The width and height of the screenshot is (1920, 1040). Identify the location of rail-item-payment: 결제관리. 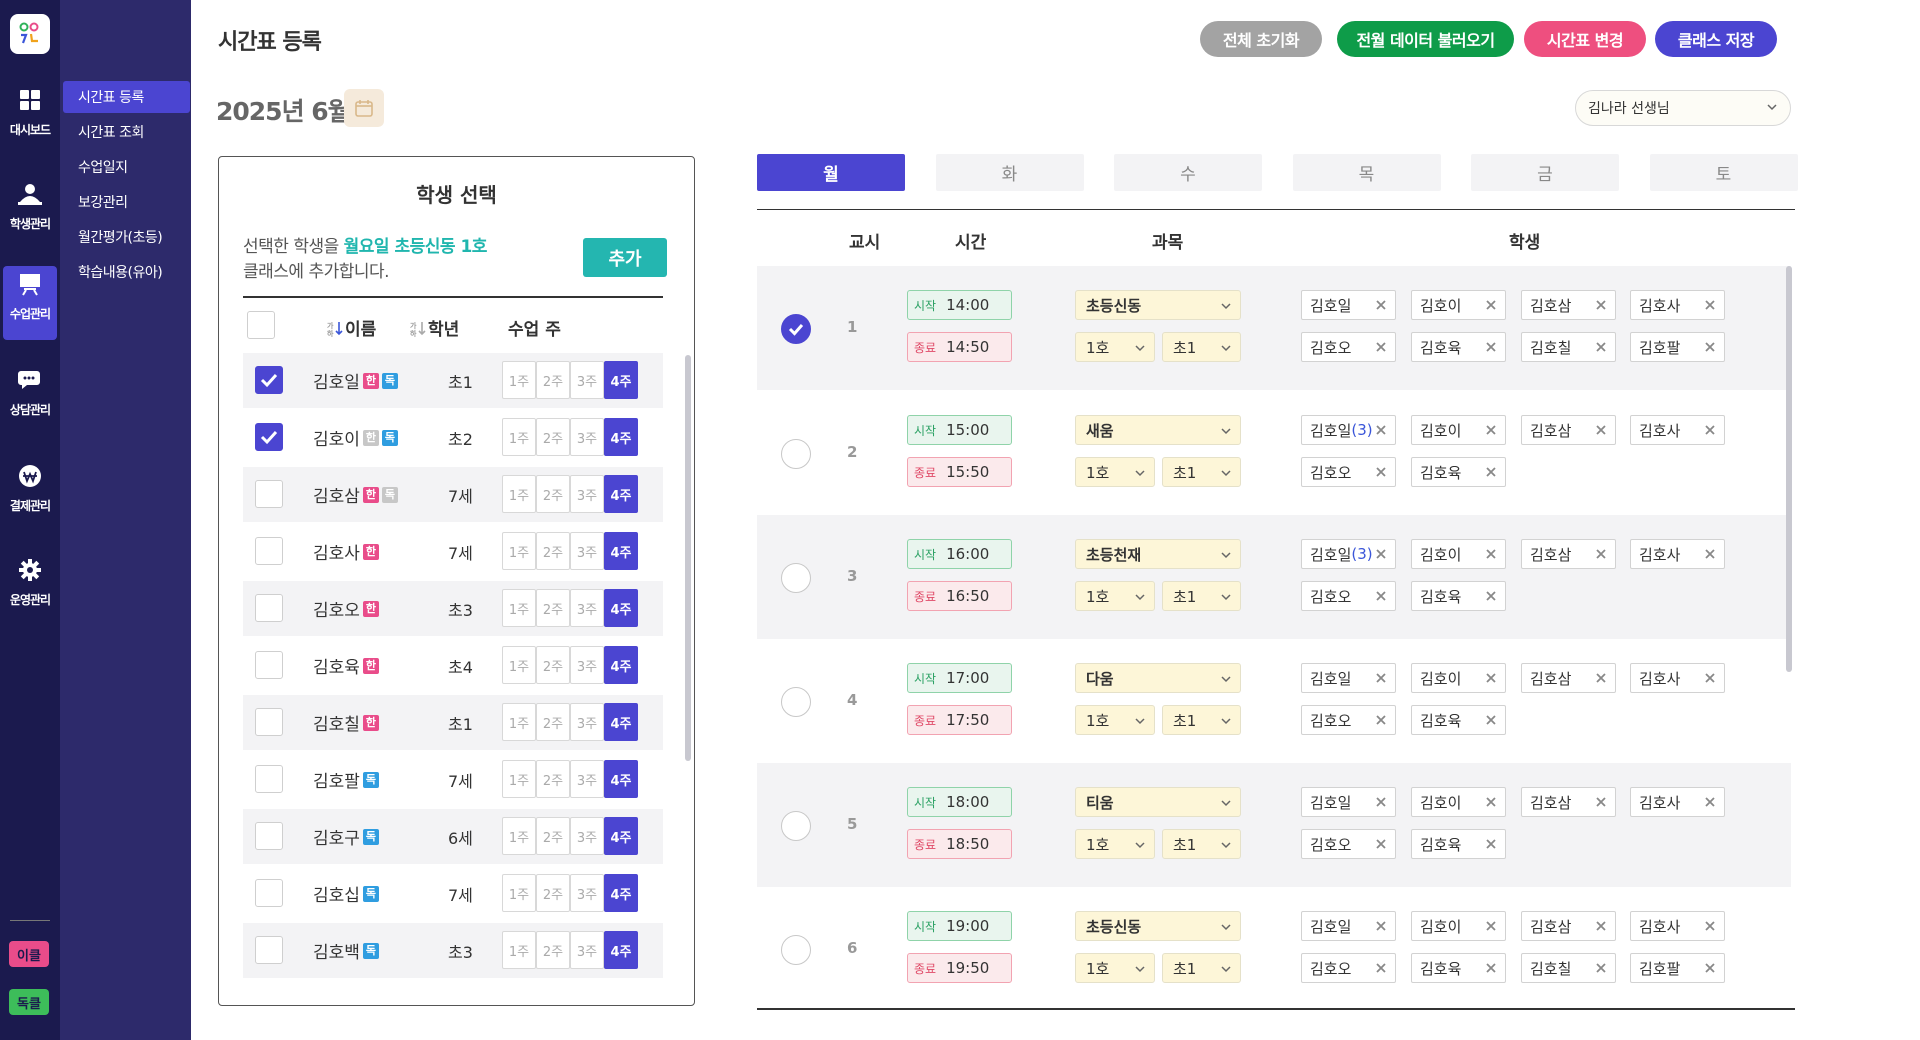
(30, 489).